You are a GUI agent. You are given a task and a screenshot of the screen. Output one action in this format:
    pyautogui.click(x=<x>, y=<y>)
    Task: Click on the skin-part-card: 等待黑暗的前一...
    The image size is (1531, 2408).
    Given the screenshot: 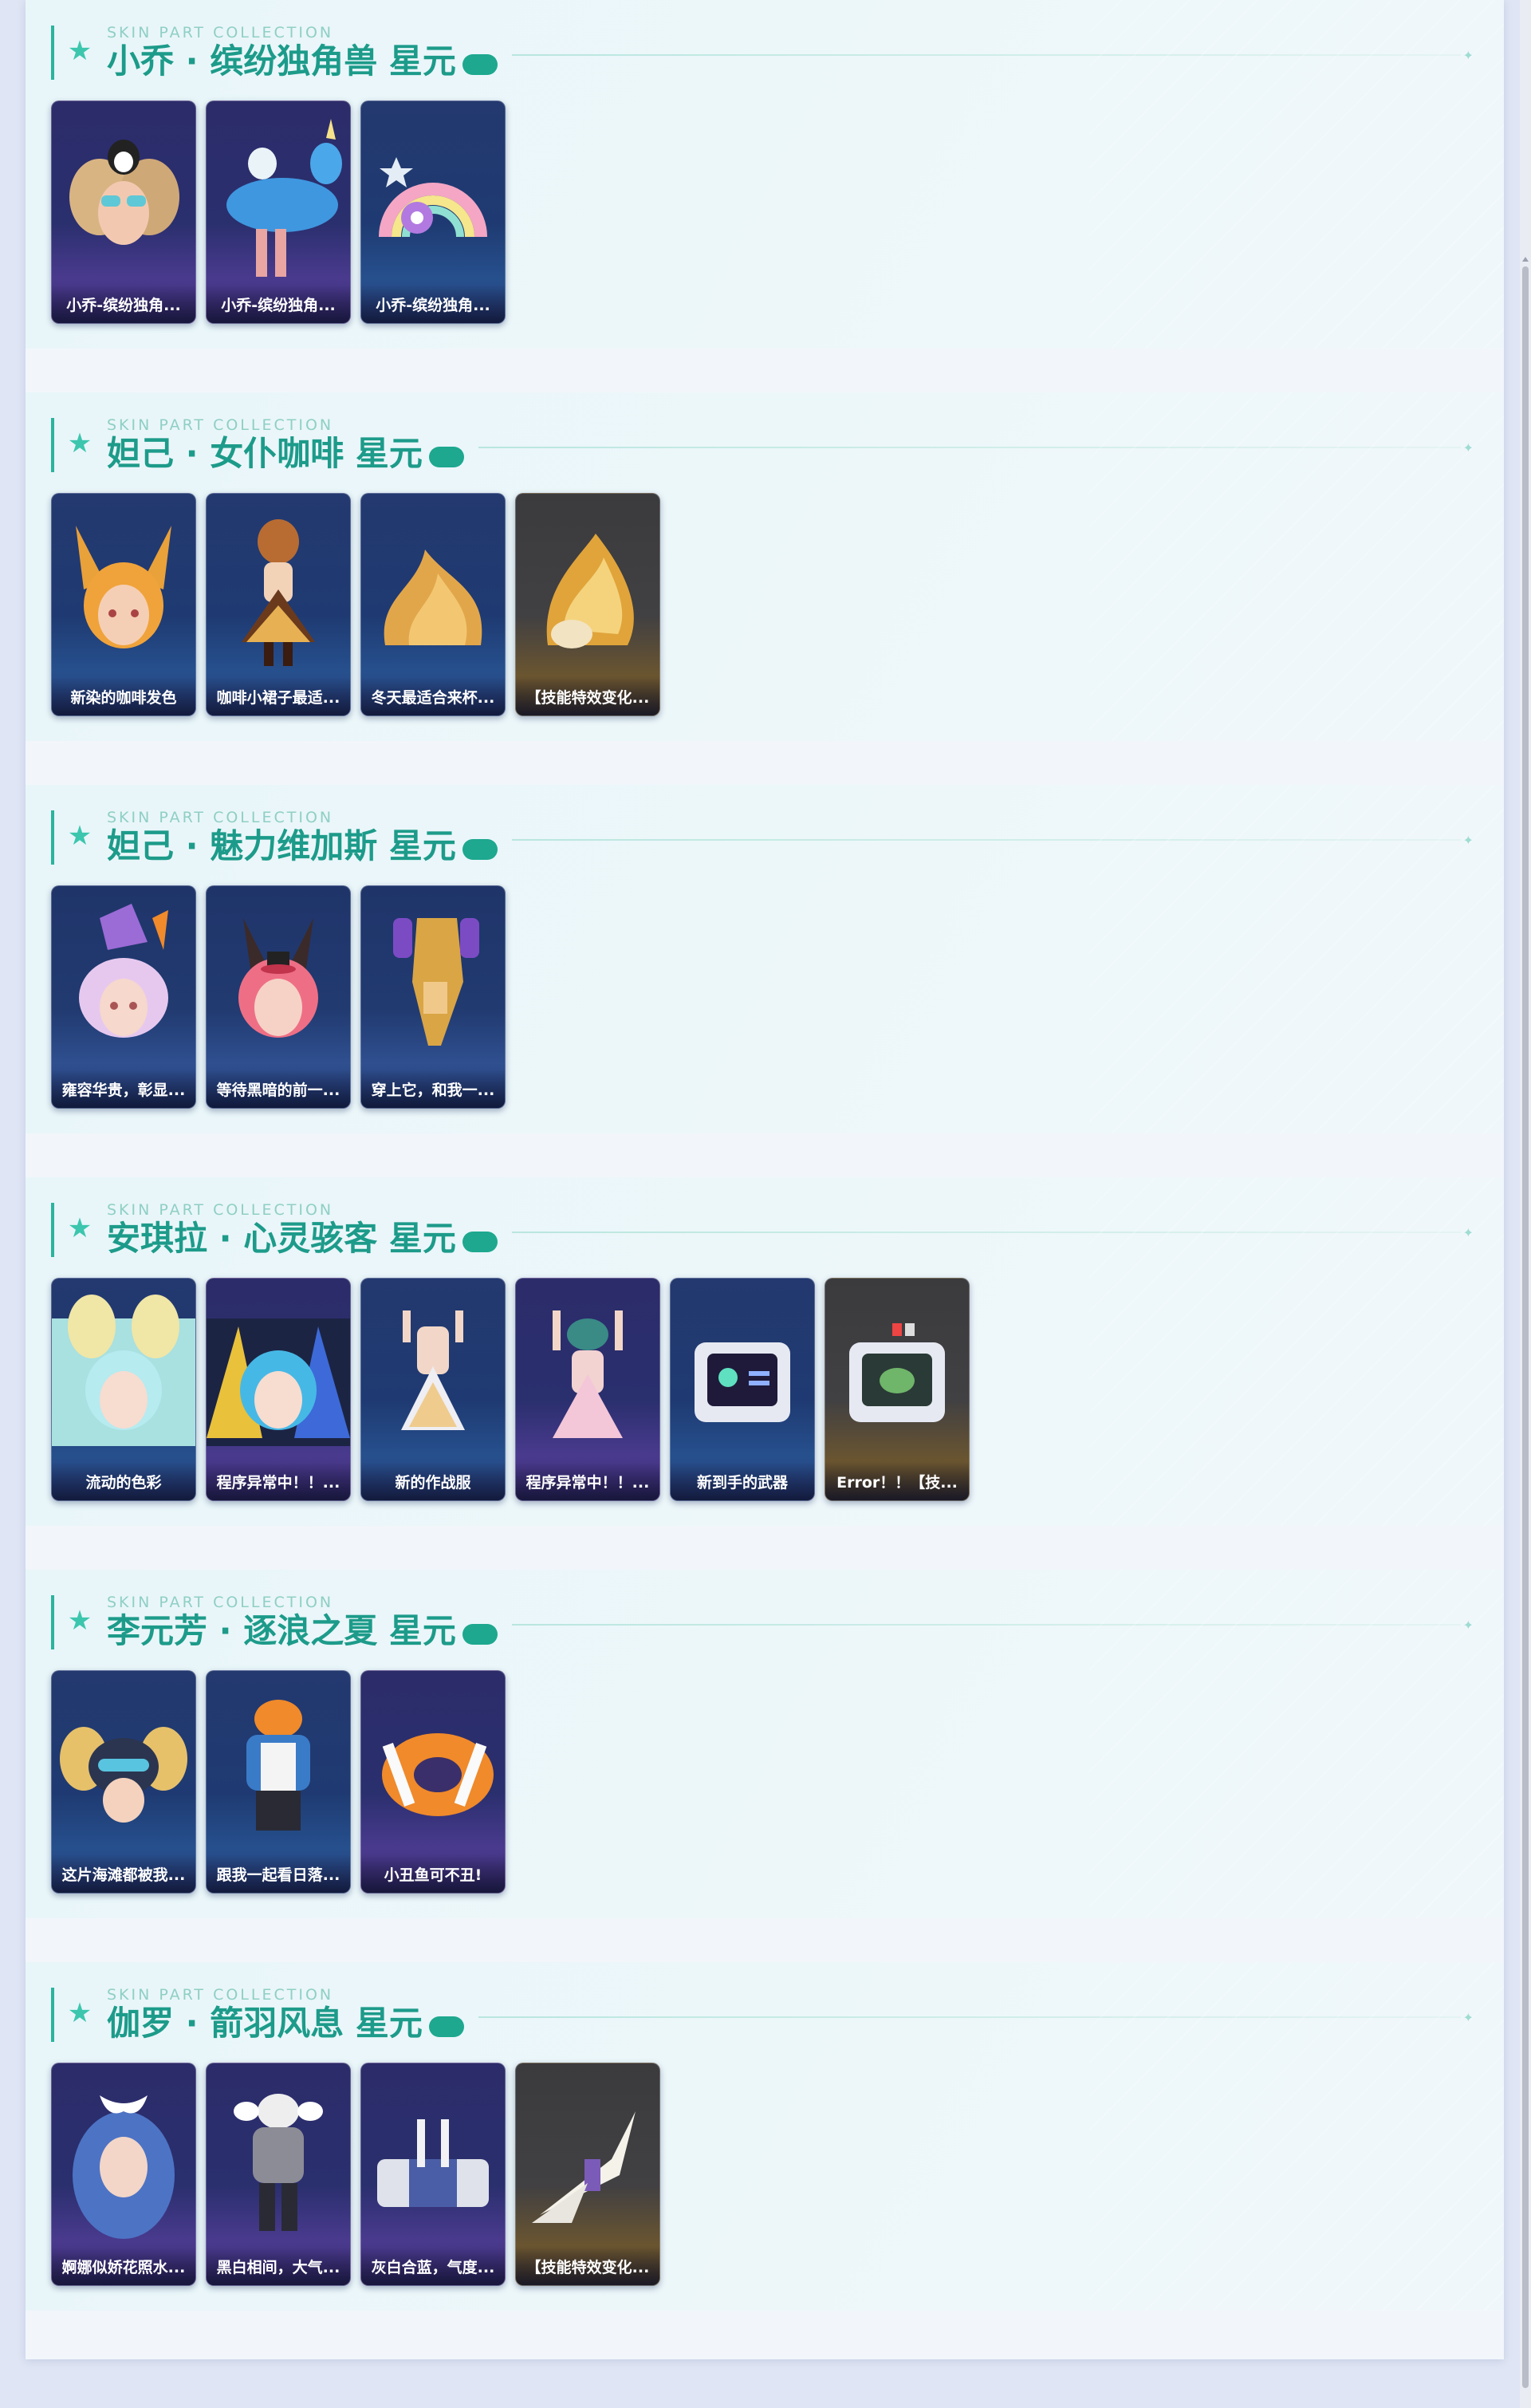 What is the action you would take?
    pyautogui.click(x=278, y=997)
    